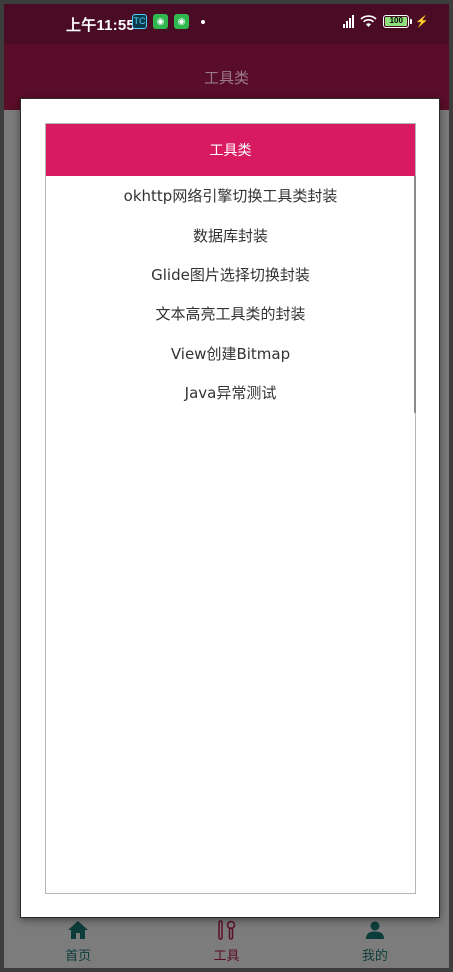 The height and width of the screenshot is (972, 453). I want to click on list-item-label: Glide图片选择切换封装, so click(230, 274).